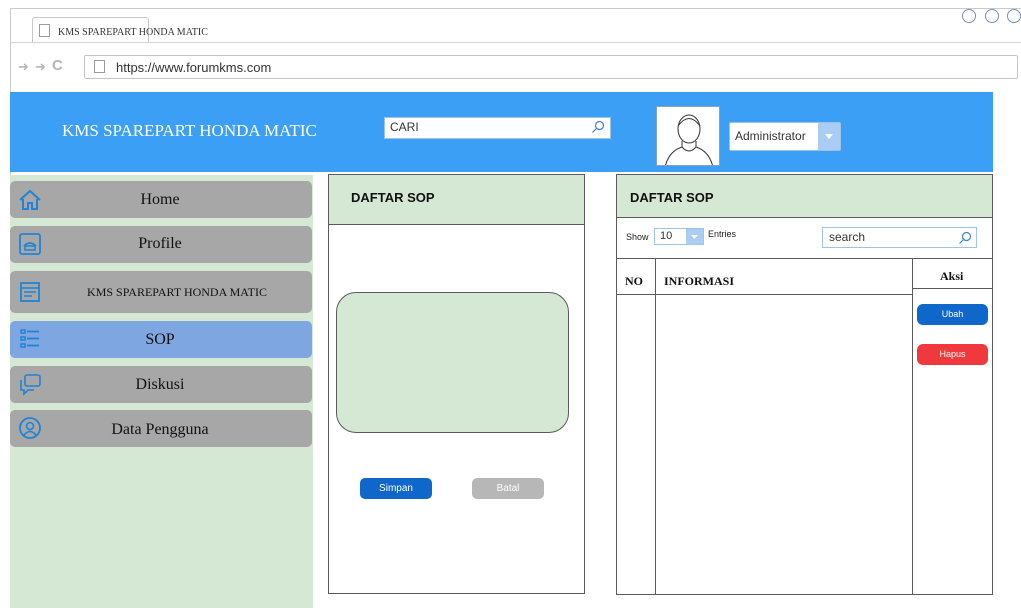 The image size is (1021, 608). I want to click on search-placeholder: CARI, so click(404, 127).